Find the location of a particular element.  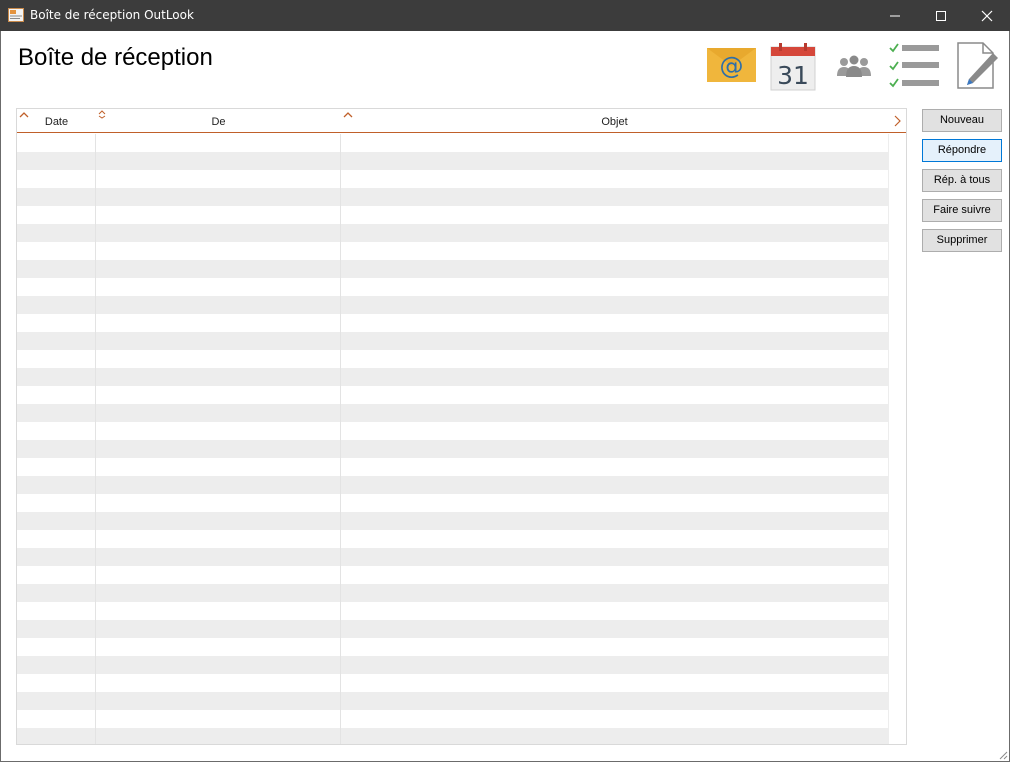

maximize-icon is located at coordinates (941, 16).